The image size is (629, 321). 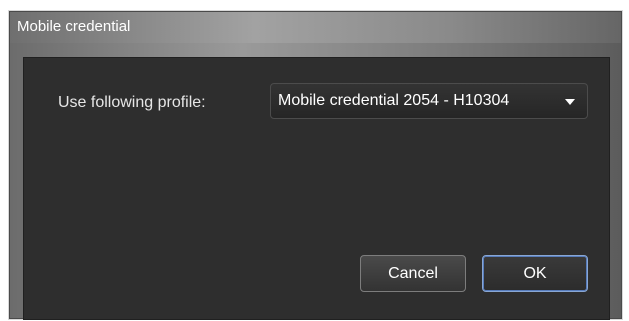 I want to click on cancel-button: Cancel, so click(x=413, y=273).